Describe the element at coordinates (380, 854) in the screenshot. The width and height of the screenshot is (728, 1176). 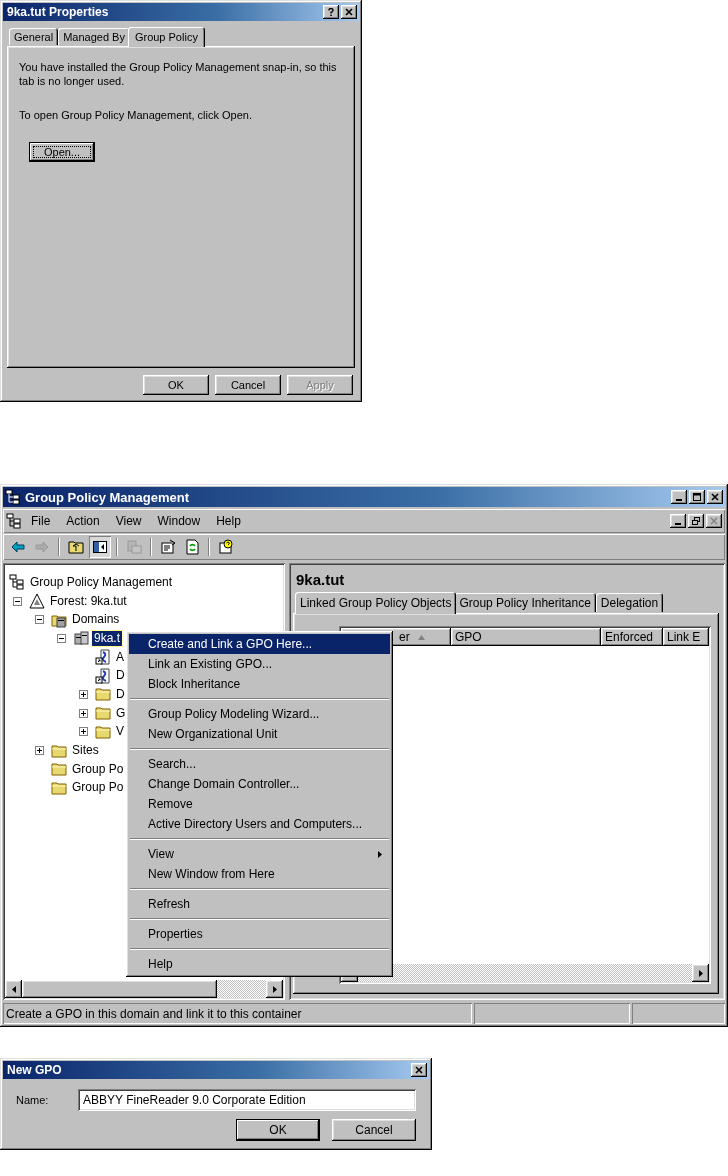
I see `submenu-arrow-icon` at that location.